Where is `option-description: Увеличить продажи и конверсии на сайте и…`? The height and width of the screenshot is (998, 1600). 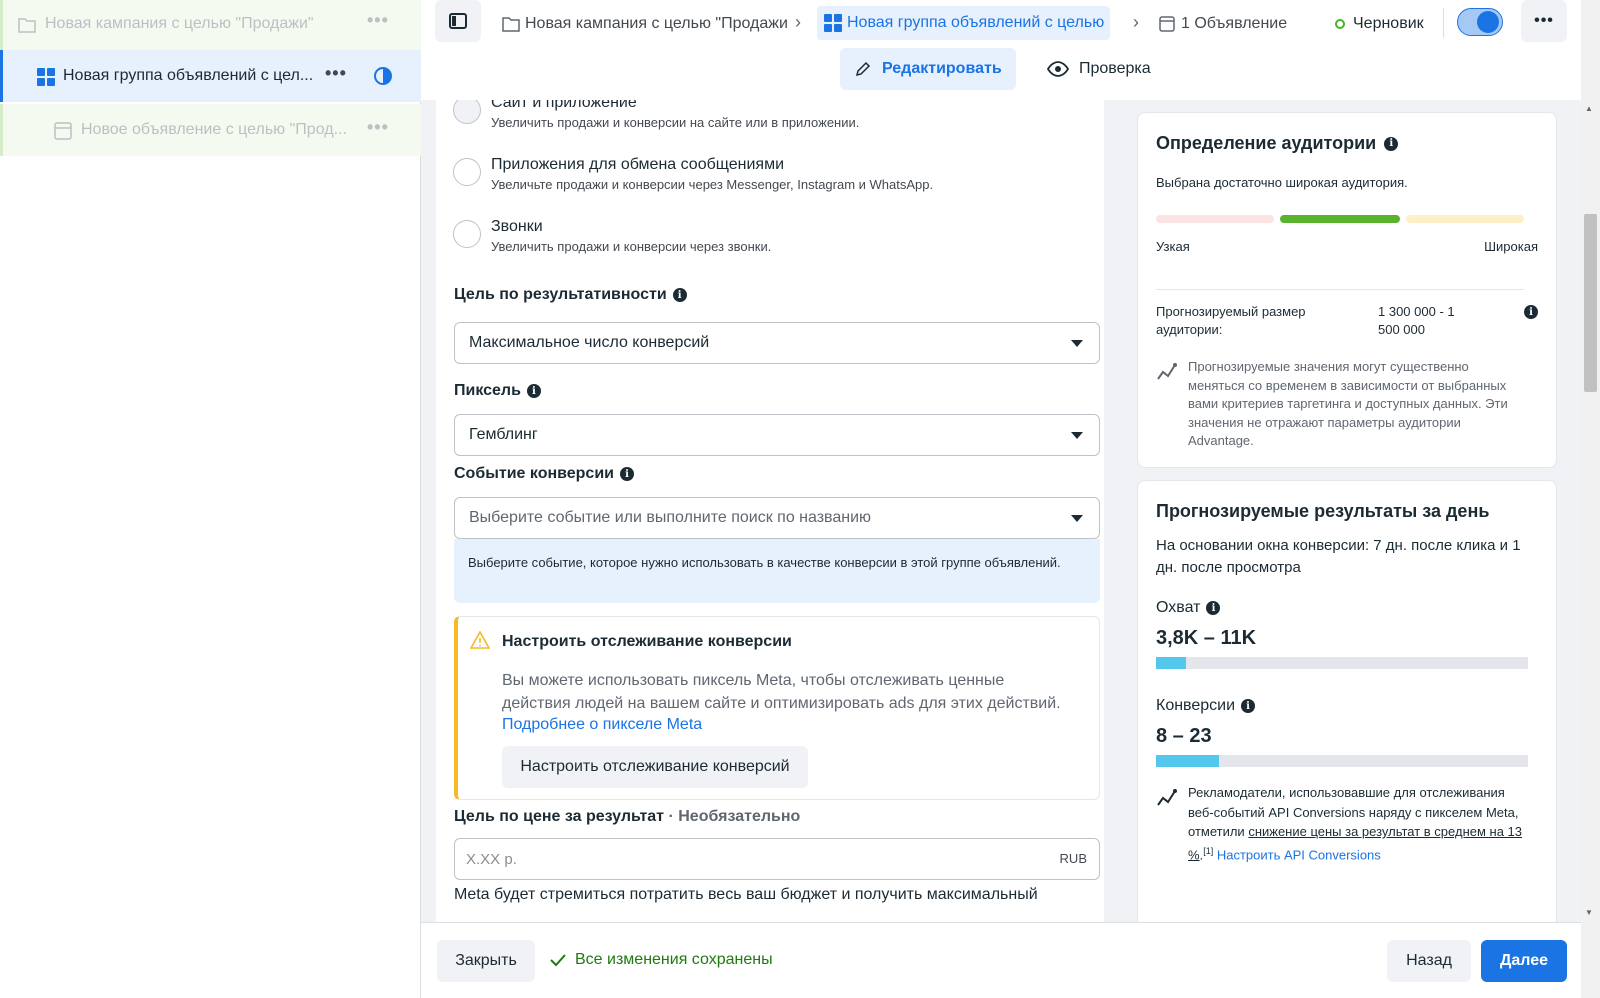
option-description: Увеличить продажи и конверсии на сайте и… is located at coordinates (675, 122).